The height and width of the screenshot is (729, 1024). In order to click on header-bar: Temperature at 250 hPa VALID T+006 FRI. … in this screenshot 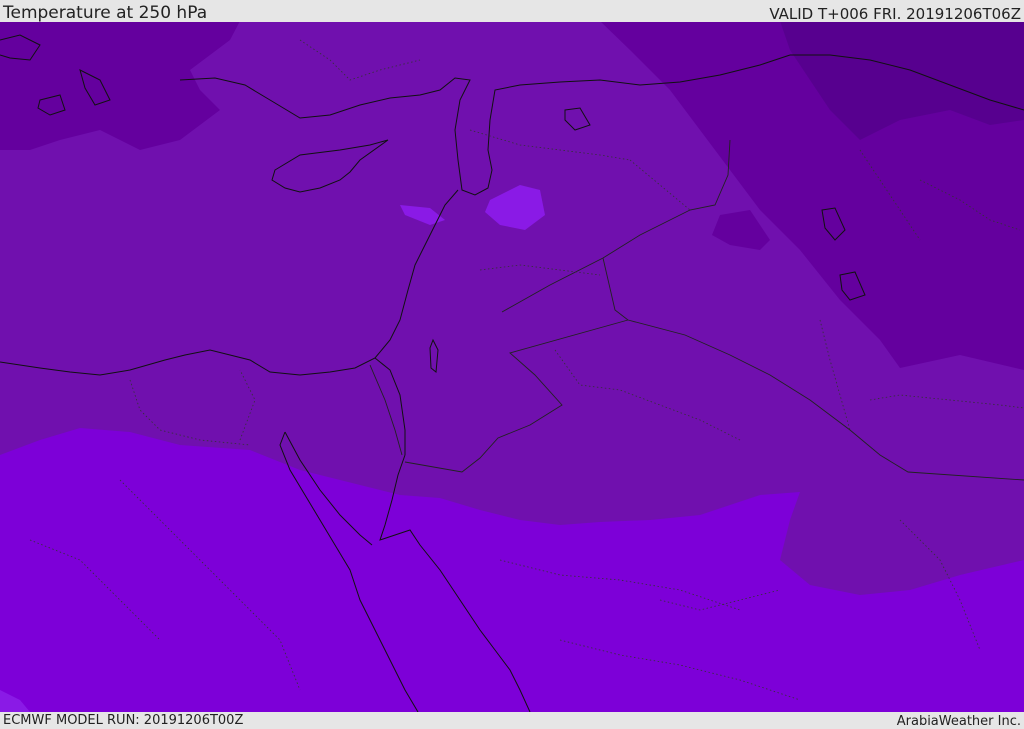, I will do `click(512, 11)`.